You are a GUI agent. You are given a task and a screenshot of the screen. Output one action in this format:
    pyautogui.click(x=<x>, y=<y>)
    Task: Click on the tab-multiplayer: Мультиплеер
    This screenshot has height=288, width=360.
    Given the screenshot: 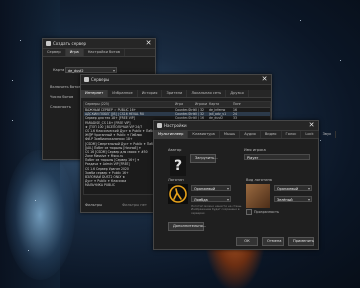 What is the action you would take?
    pyautogui.click(x=171, y=134)
    